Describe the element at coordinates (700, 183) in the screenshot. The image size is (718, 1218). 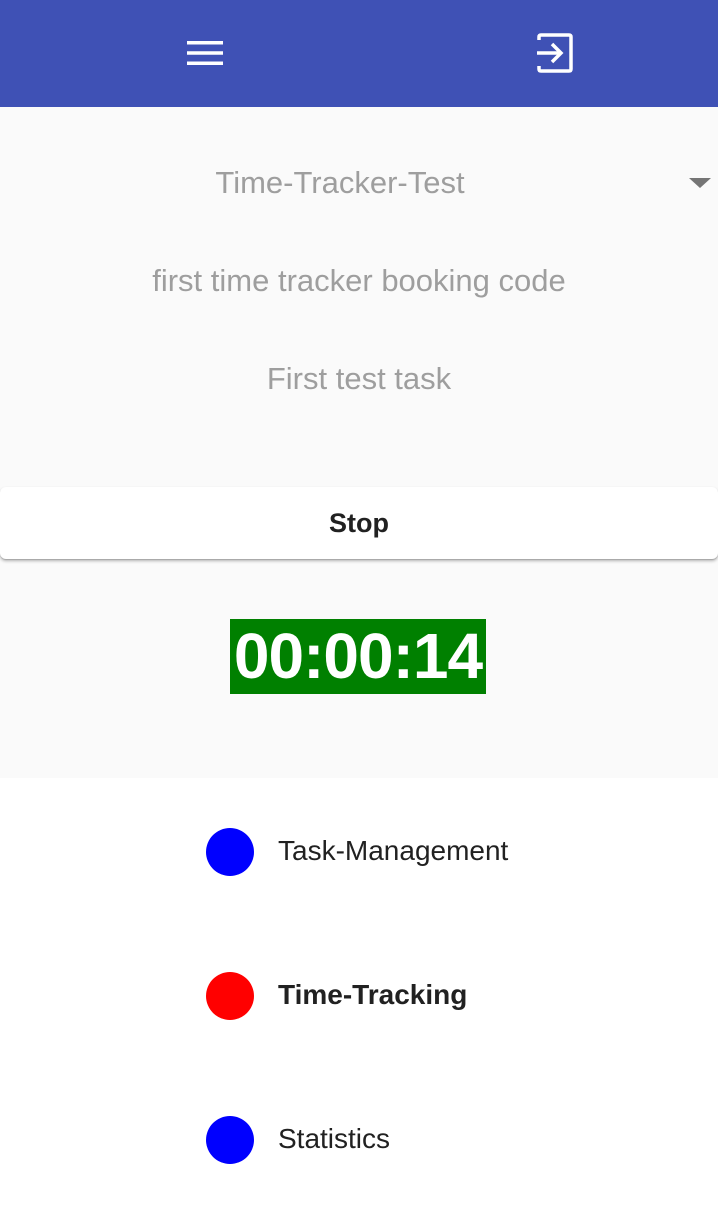
I see `dropdown-triangle-icon` at that location.